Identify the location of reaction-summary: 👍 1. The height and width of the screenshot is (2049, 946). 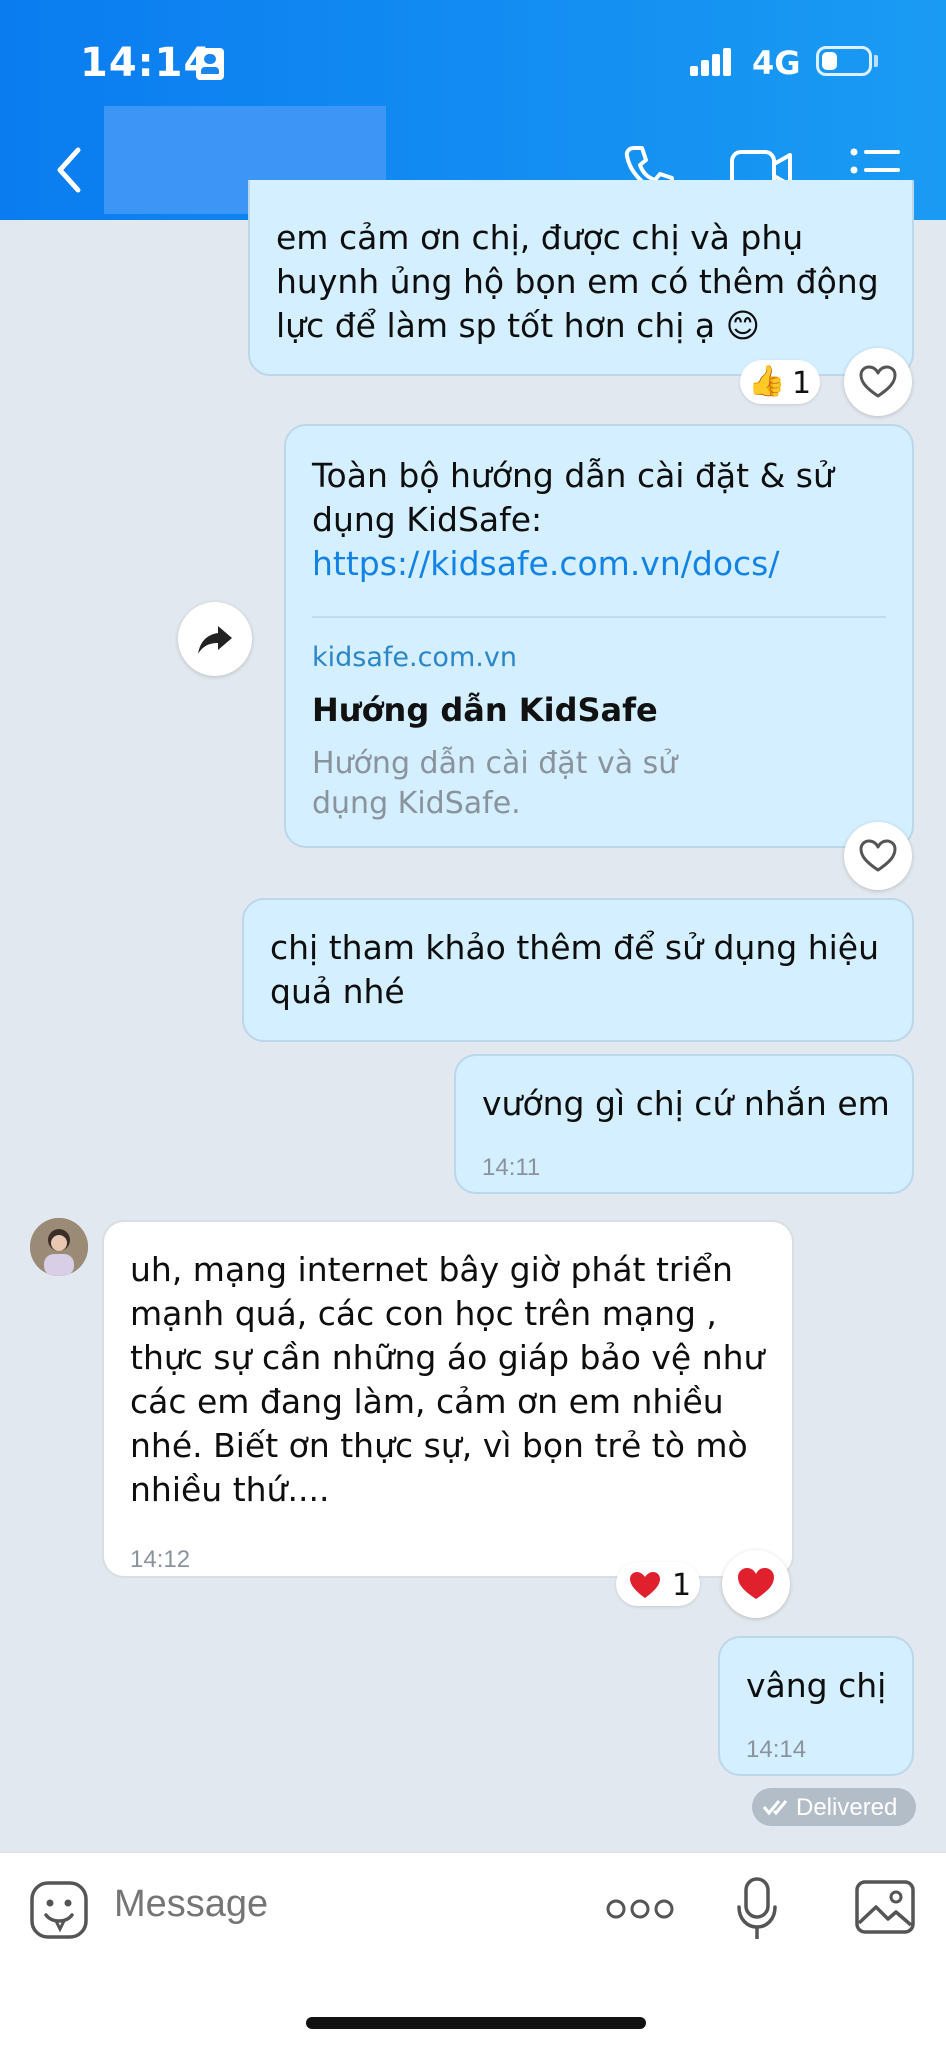
(780, 382).